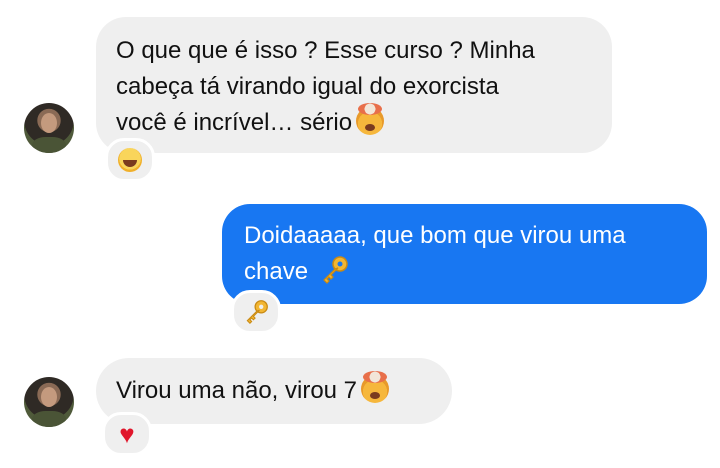  I want to click on reaction-badge: ♥, so click(127, 434).